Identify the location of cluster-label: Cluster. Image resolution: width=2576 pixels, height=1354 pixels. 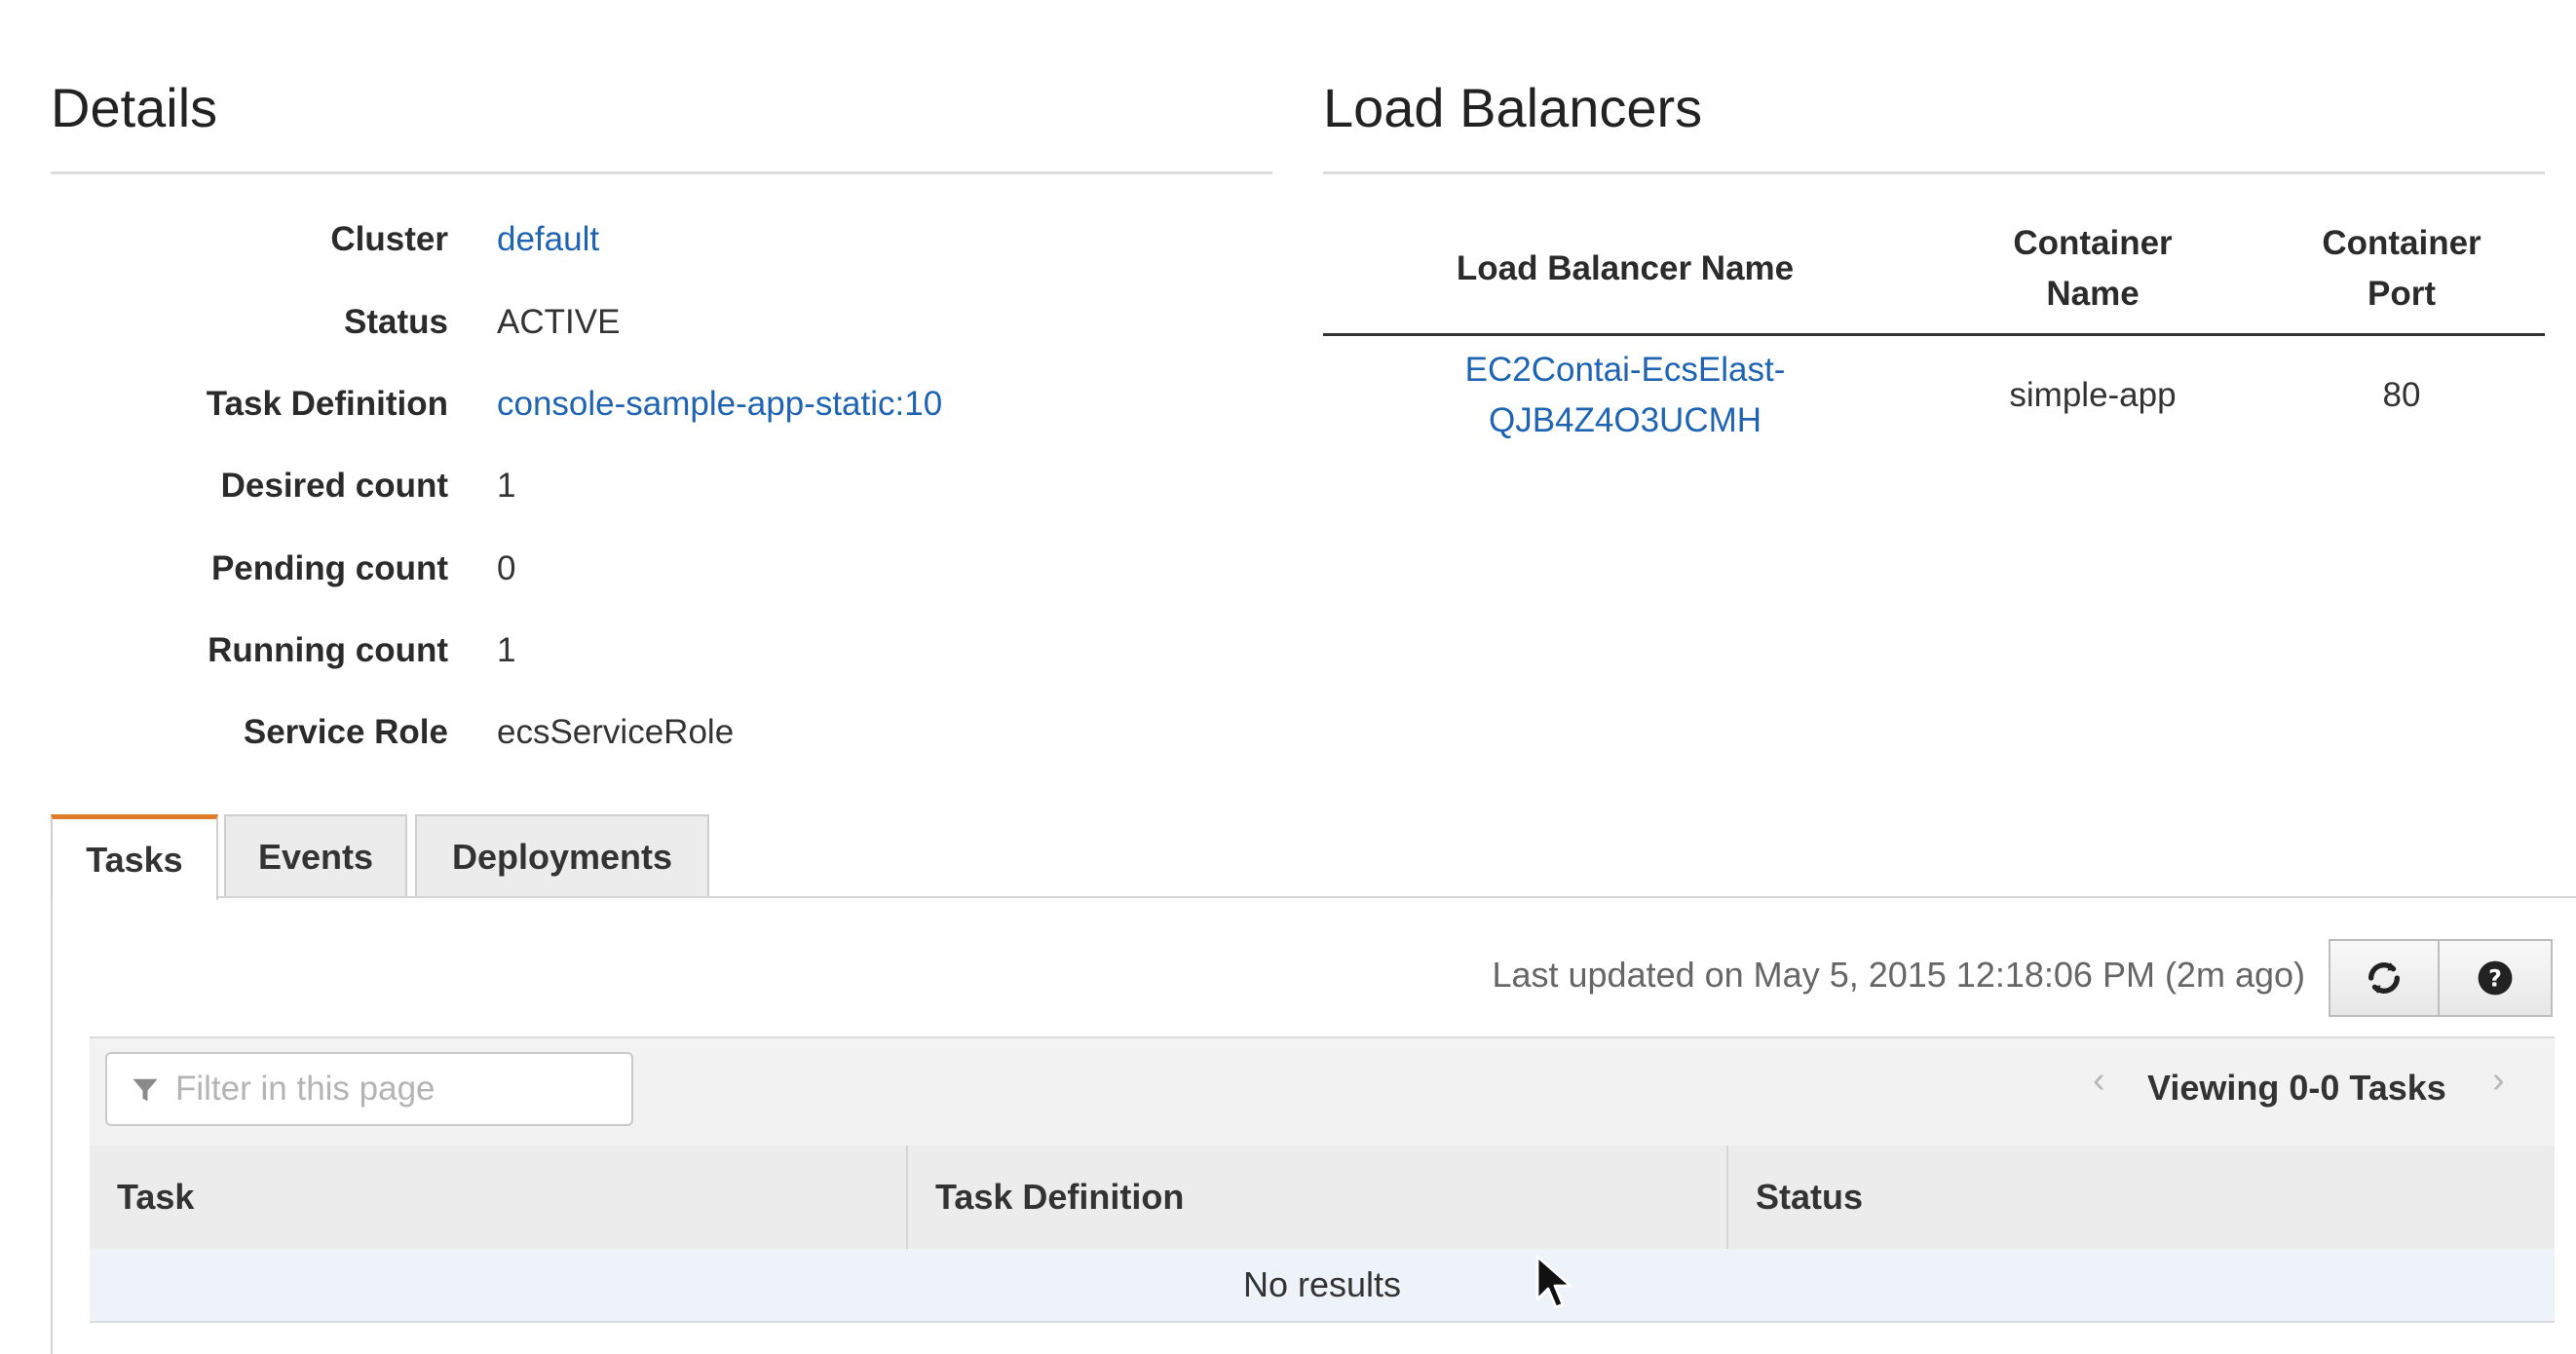
(389, 239).